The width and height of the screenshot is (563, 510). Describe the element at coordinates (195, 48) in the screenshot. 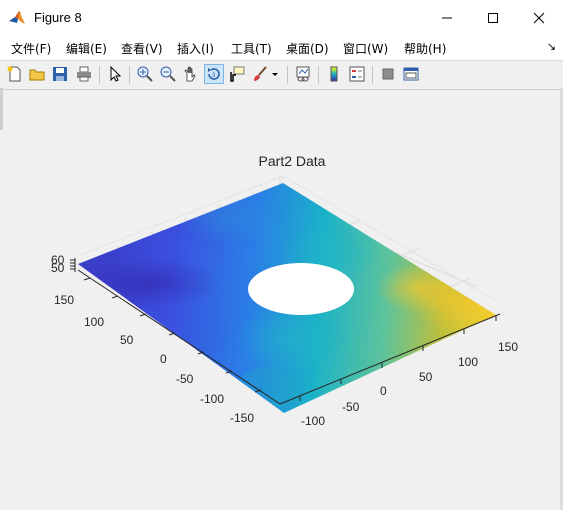

I see `menu-insert: 插入(I)` at that location.